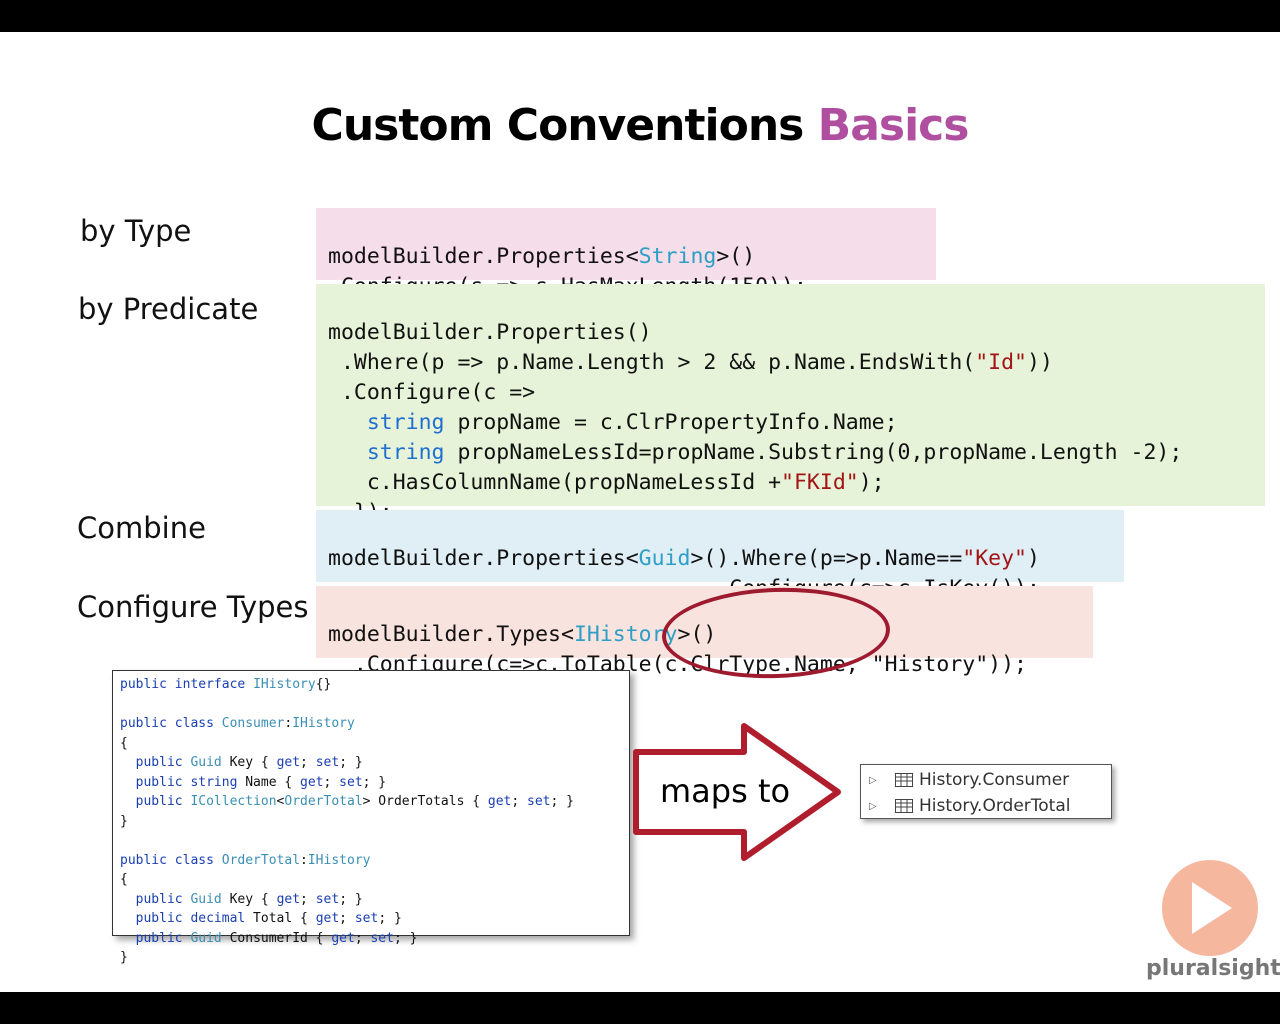 The height and width of the screenshot is (1024, 1280). What do you see at coordinates (193, 607) in the screenshot?
I see `label-configure-types: Configure Types` at bounding box center [193, 607].